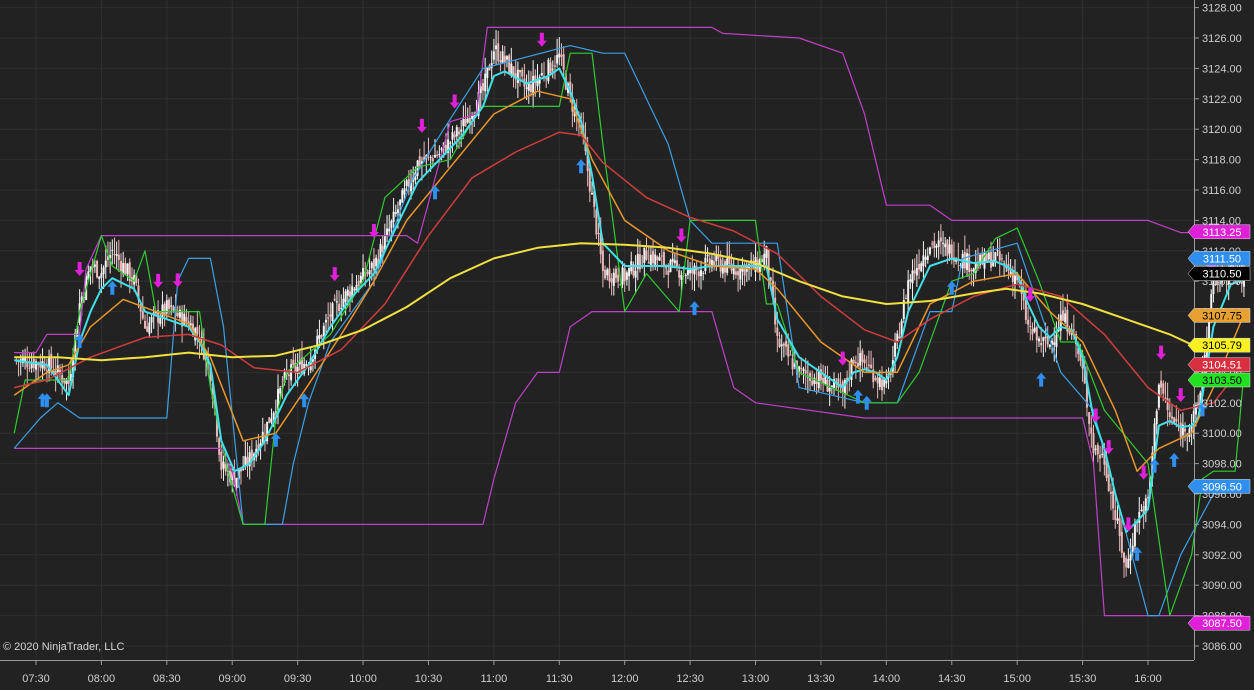 The width and height of the screenshot is (1254, 690). I want to click on y-tick-label: 3126.00, so click(1222, 39).